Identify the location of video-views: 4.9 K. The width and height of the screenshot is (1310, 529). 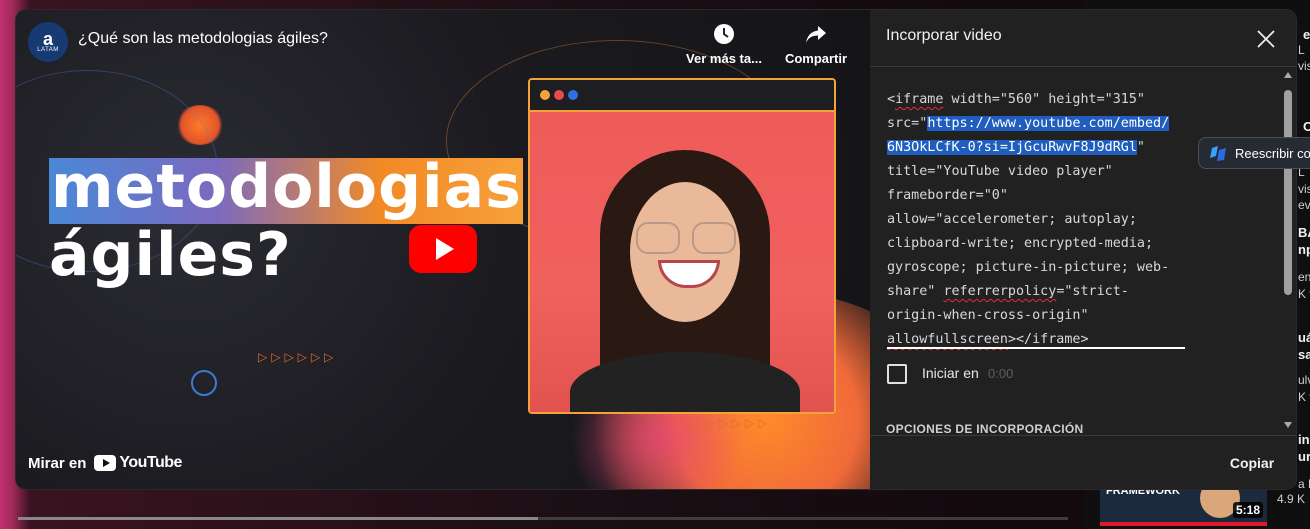
(1291, 499).